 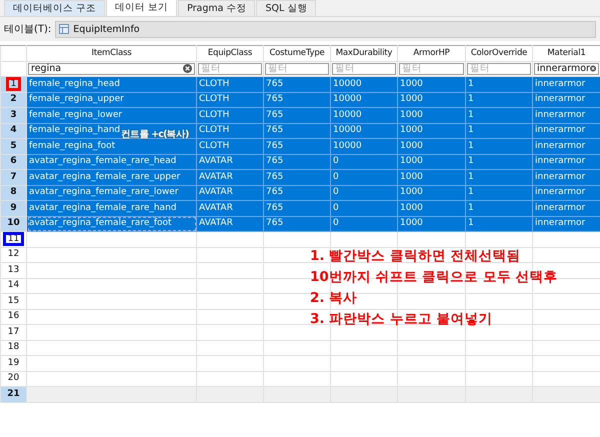 What do you see at coordinates (111, 224) in the screenshot?
I see `table-cell: avatar_regina_female_rare_foot` at bounding box center [111, 224].